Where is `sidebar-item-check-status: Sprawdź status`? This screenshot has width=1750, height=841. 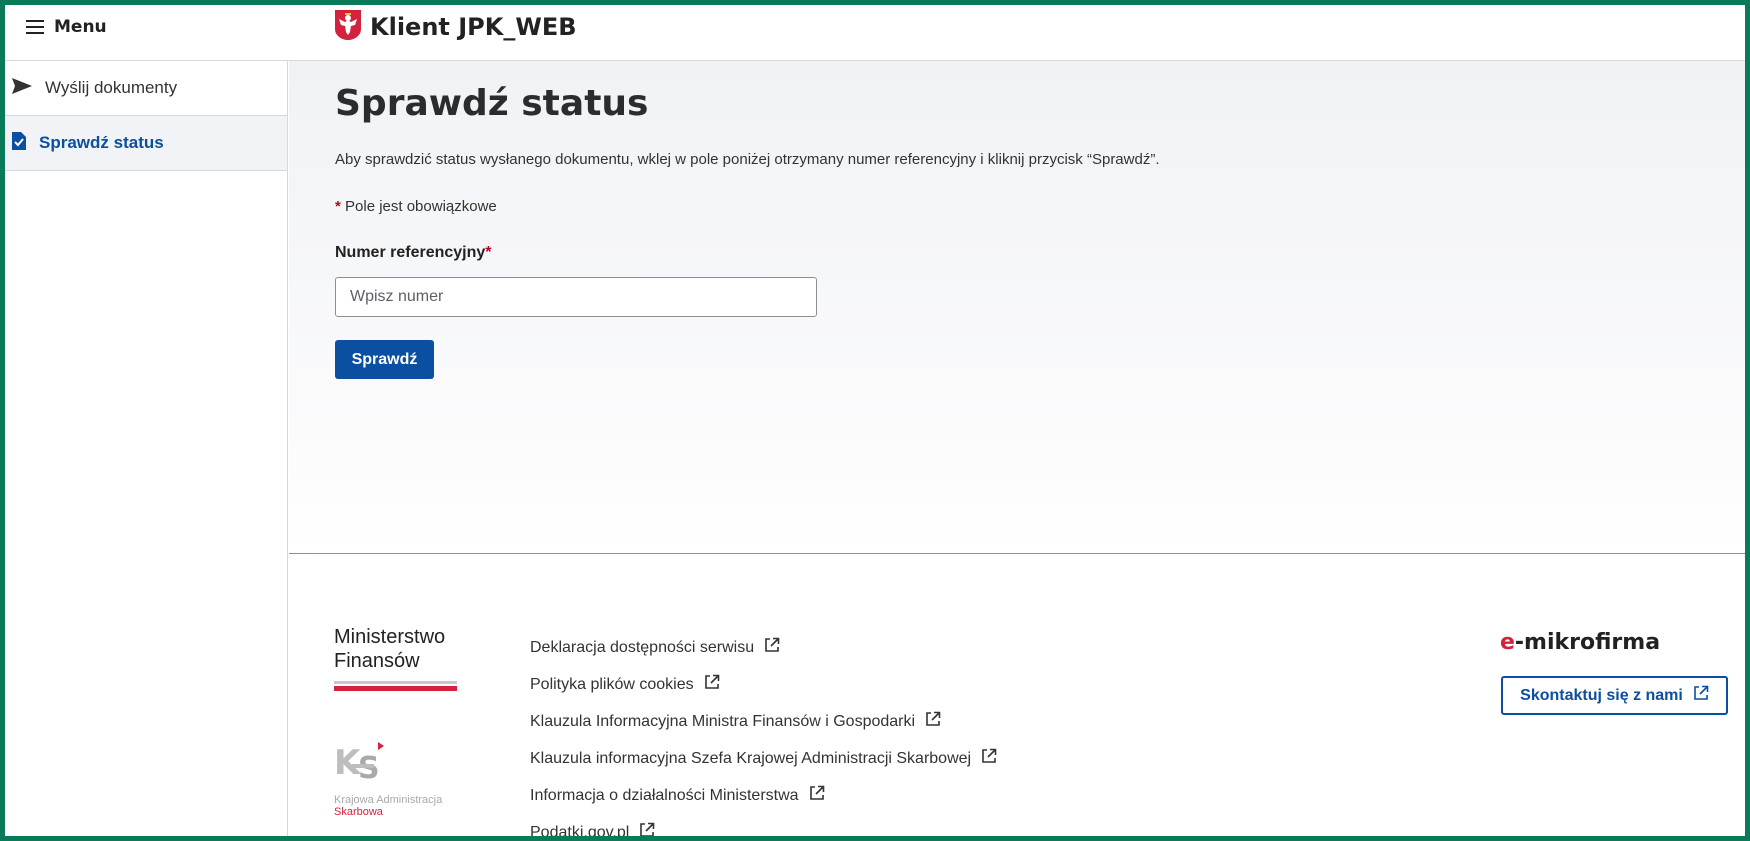 sidebar-item-check-status: Sprawdź status is located at coordinates (146, 143).